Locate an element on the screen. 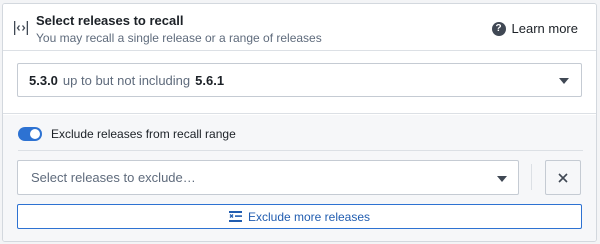 The width and height of the screenshot is (600, 244). range-connector-text: up to but not including is located at coordinates (126, 80).